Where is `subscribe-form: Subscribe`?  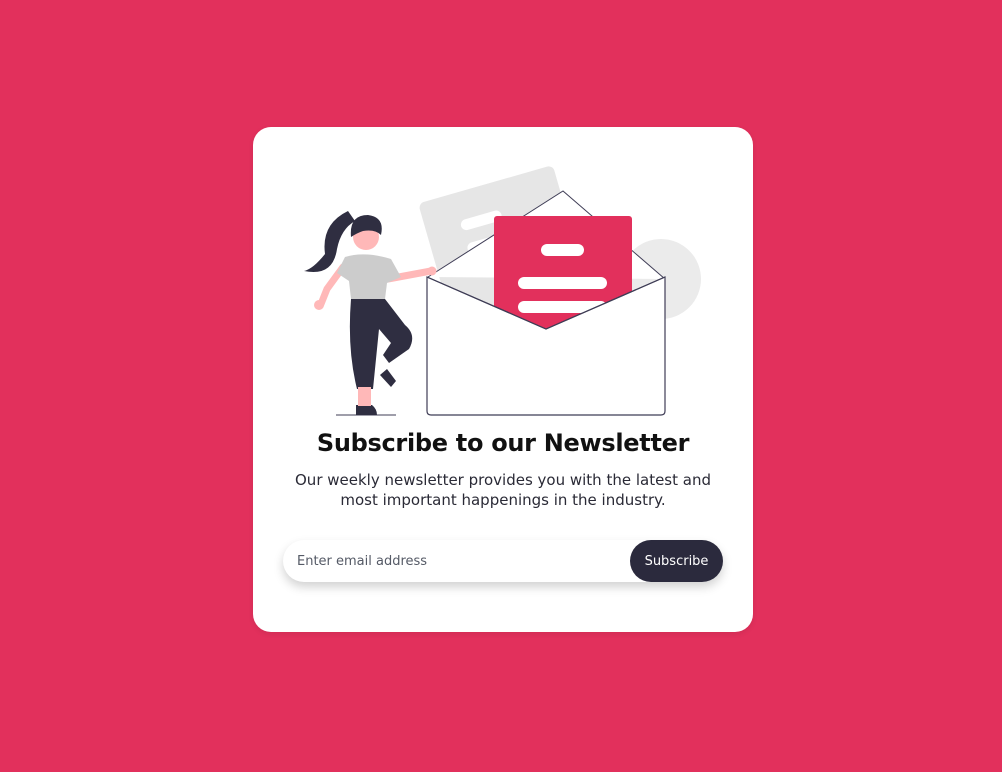 subscribe-form: Subscribe is located at coordinates (503, 561).